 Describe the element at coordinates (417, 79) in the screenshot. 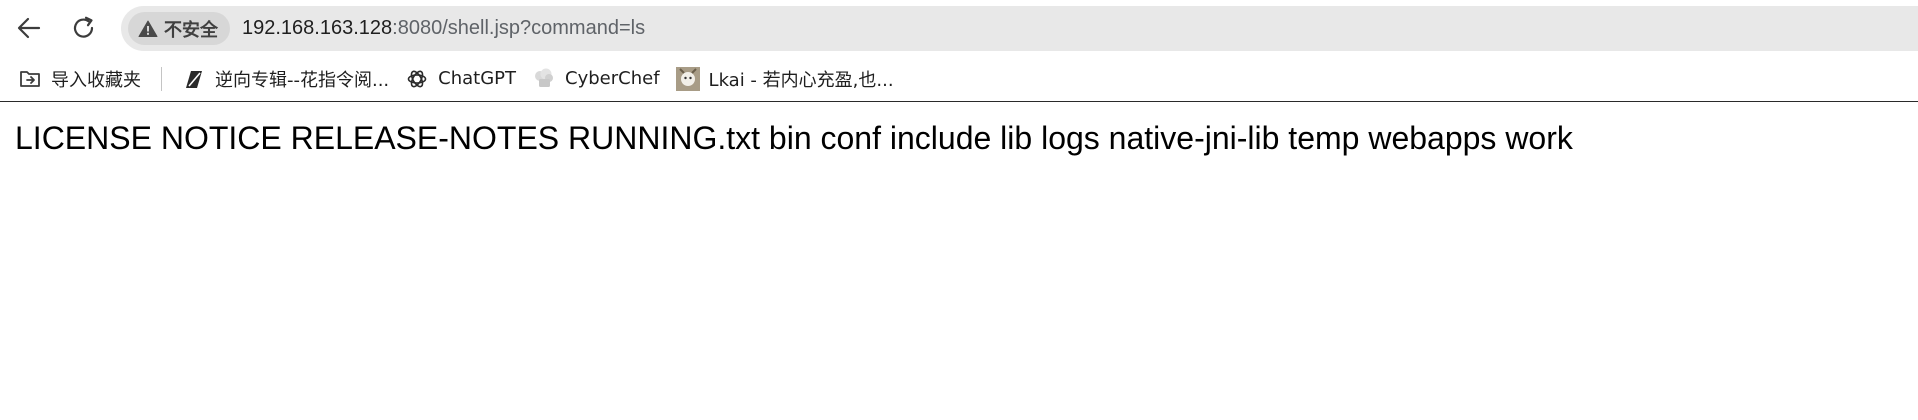

I see `chatgpt-icon` at that location.